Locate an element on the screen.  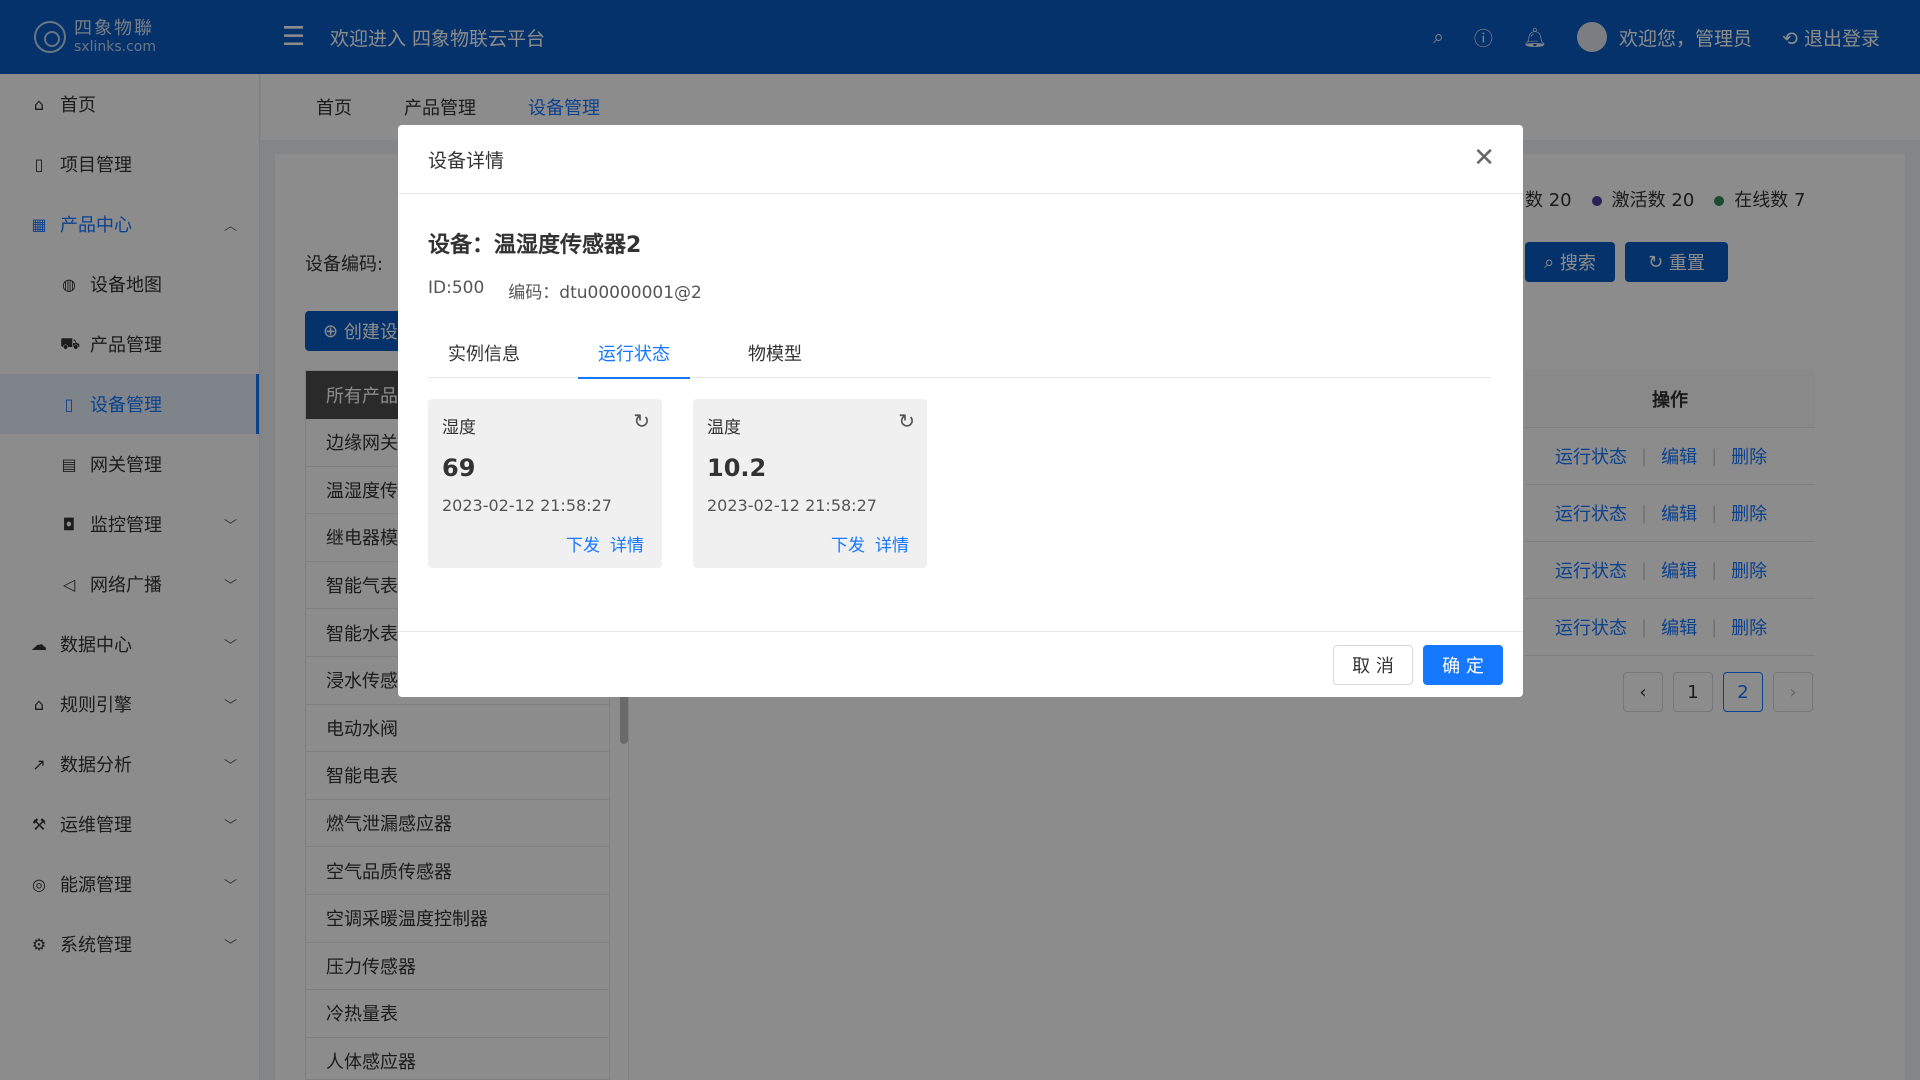
card-value: 10.2 is located at coordinates (737, 468).